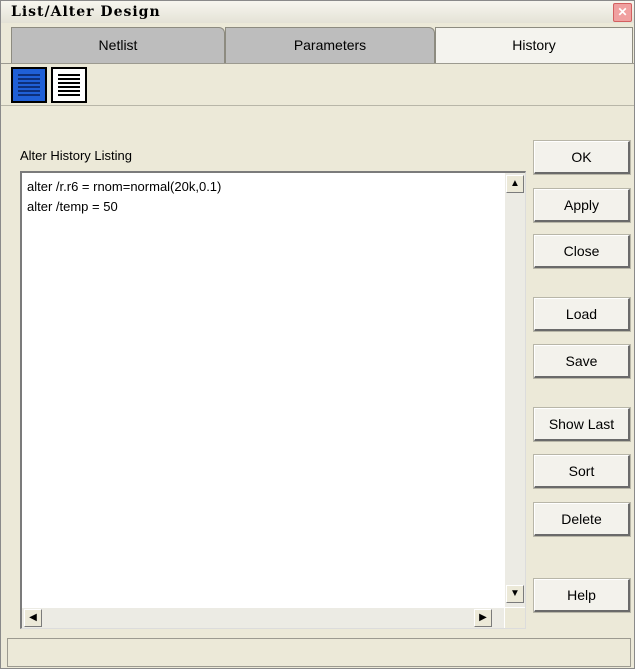 The width and height of the screenshot is (635, 669). I want to click on scroll-down-icon: ▼, so click(515, 594).